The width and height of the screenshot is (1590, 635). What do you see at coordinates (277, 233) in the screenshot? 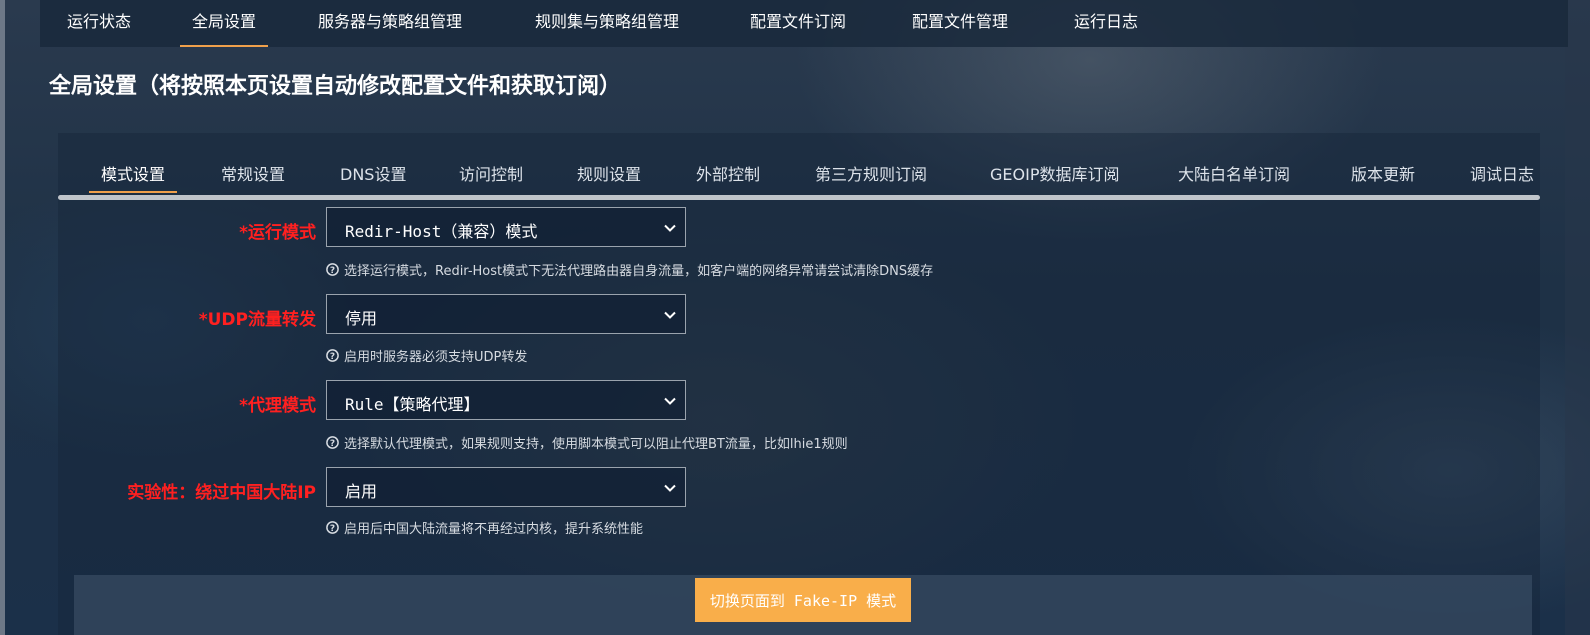
I see `run-mode-label: *运行模式` at bounding box center [277, 233].